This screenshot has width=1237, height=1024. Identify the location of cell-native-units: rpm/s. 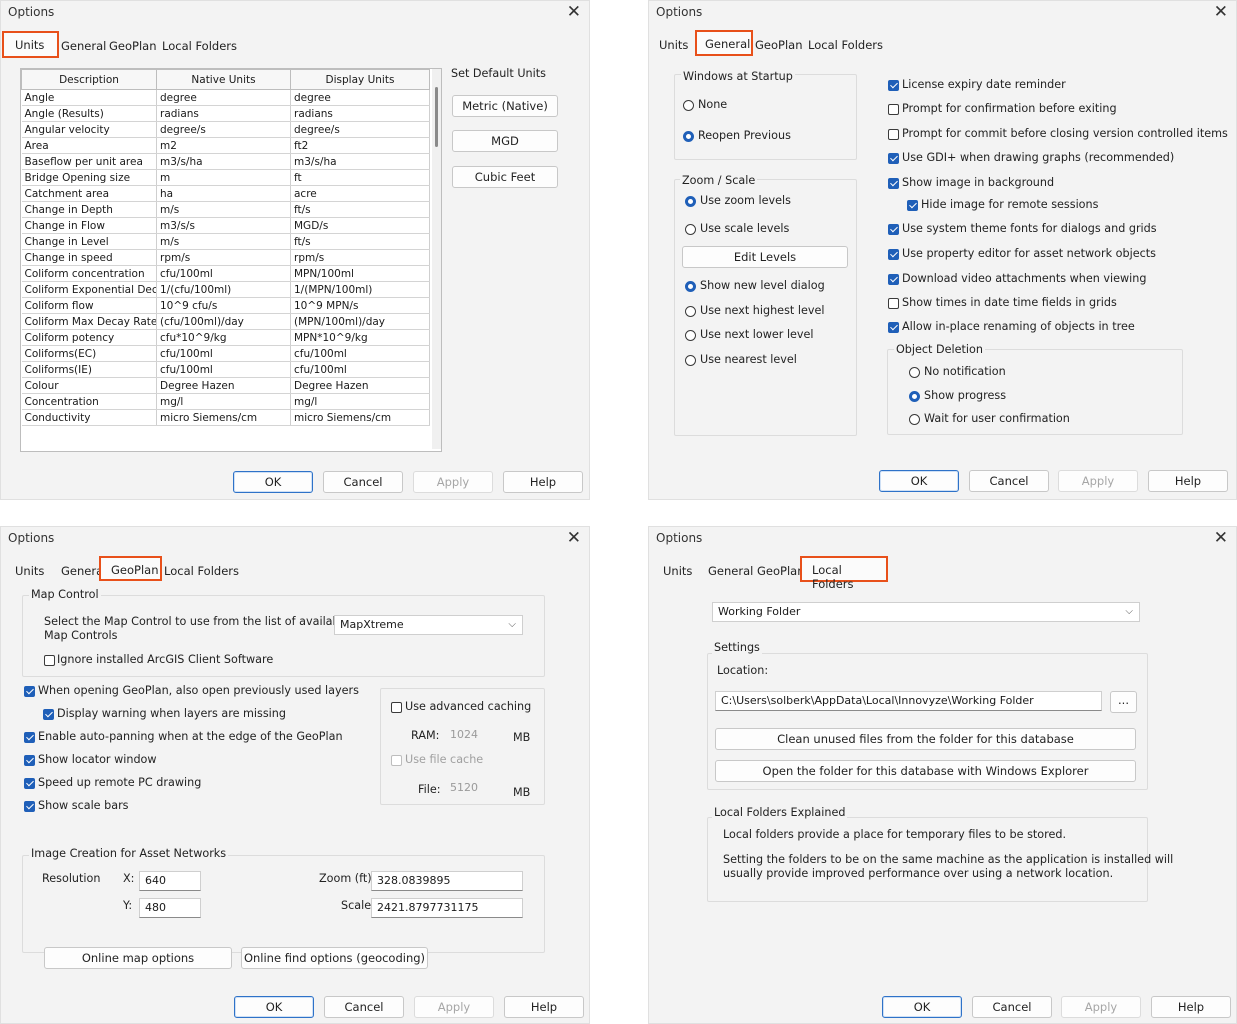
(223, 257).